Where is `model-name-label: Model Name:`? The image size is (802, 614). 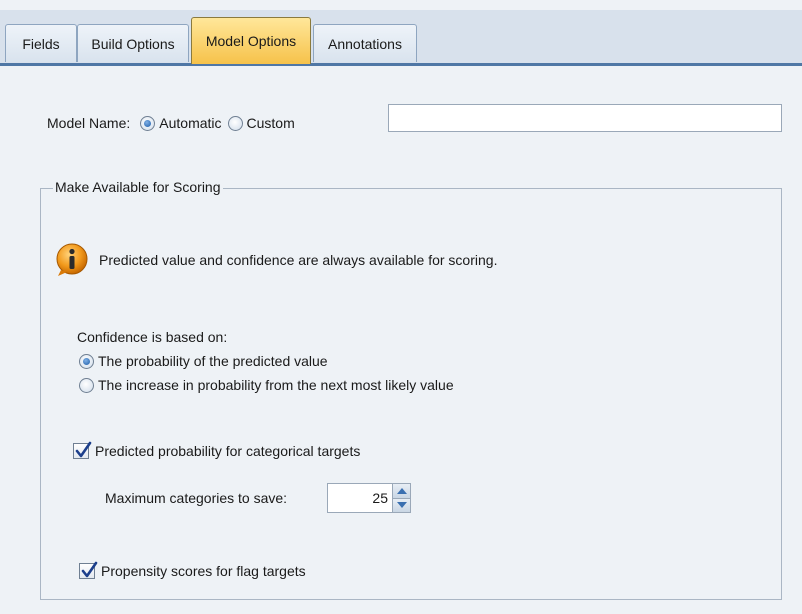
model-name-label: Model Name: is located at coordinates (89, 123).